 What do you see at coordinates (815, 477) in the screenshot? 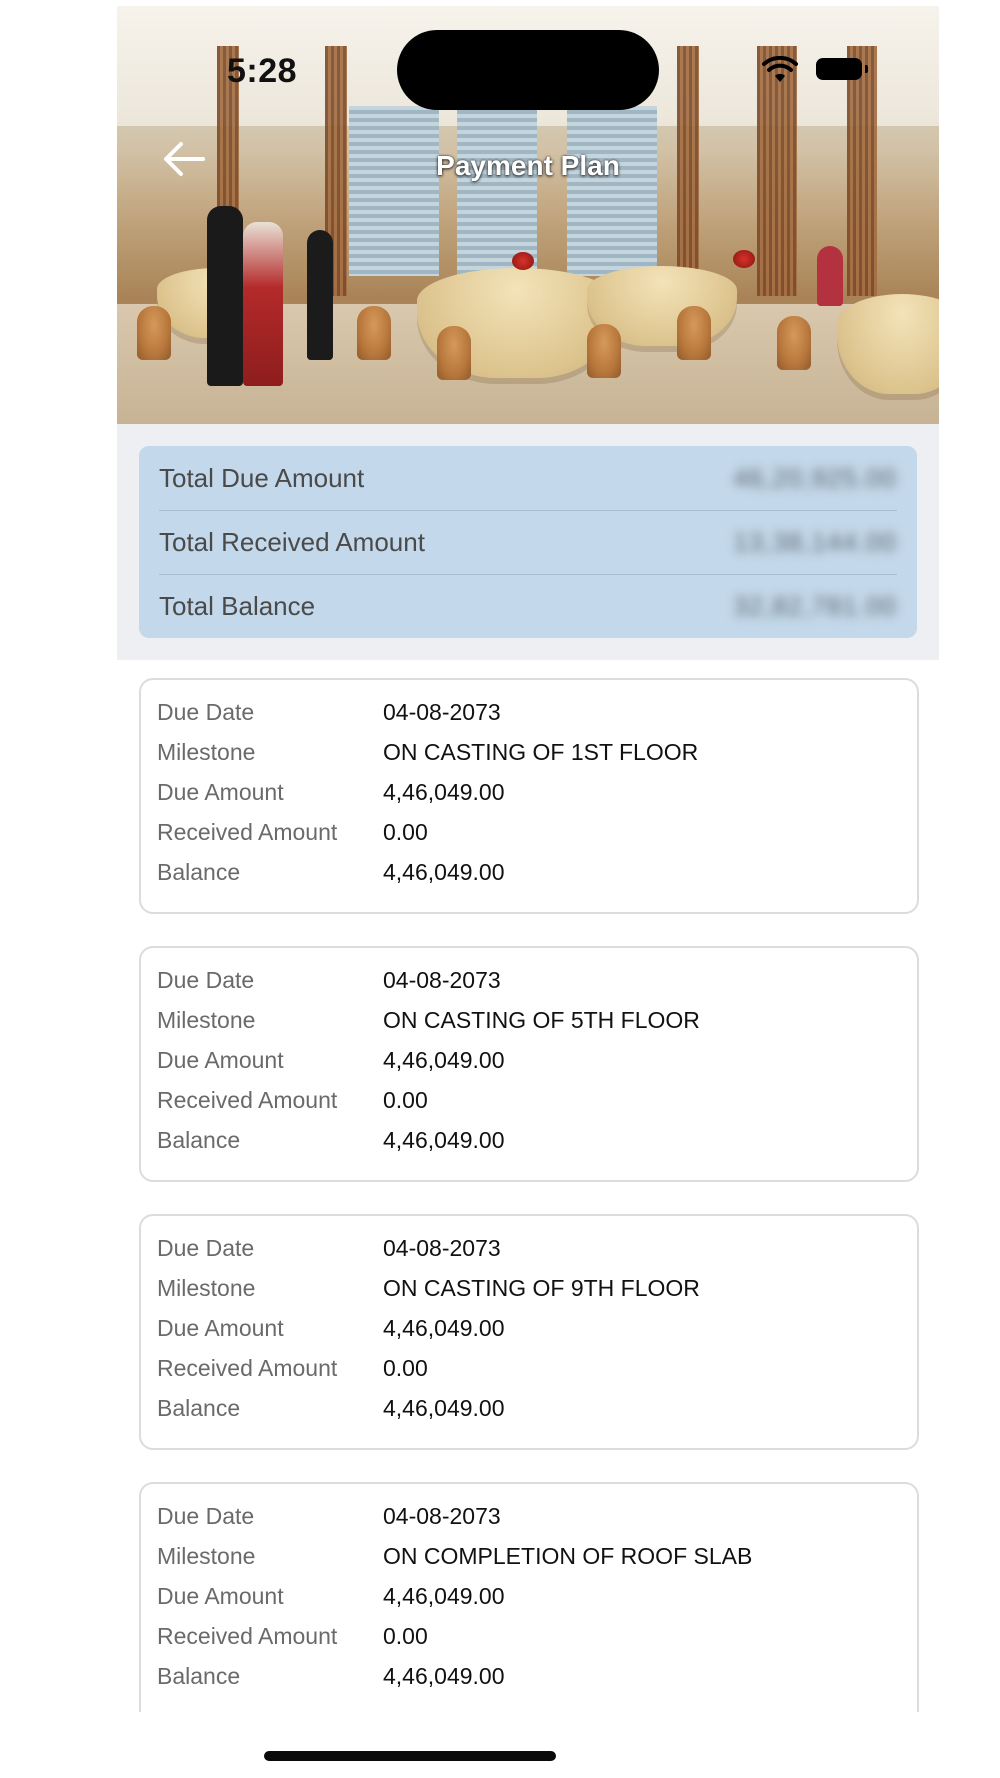
I see `summary-value-blurred: 46,20,925.00` at bounding box center [815, 477].